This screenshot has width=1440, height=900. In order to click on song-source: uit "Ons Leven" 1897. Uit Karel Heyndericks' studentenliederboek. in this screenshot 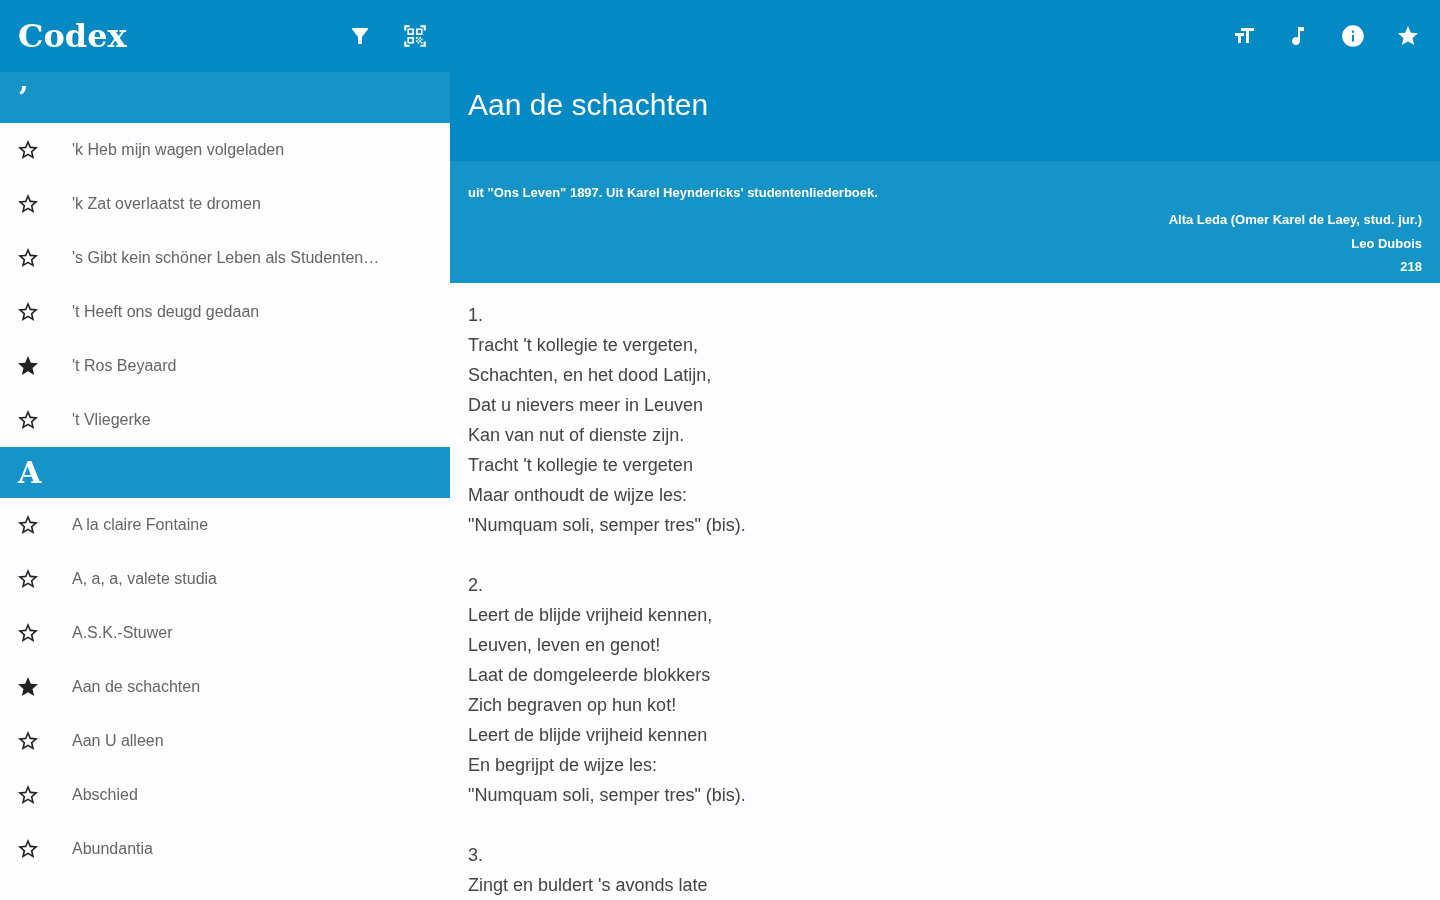, I will do `click(673, 192)`.